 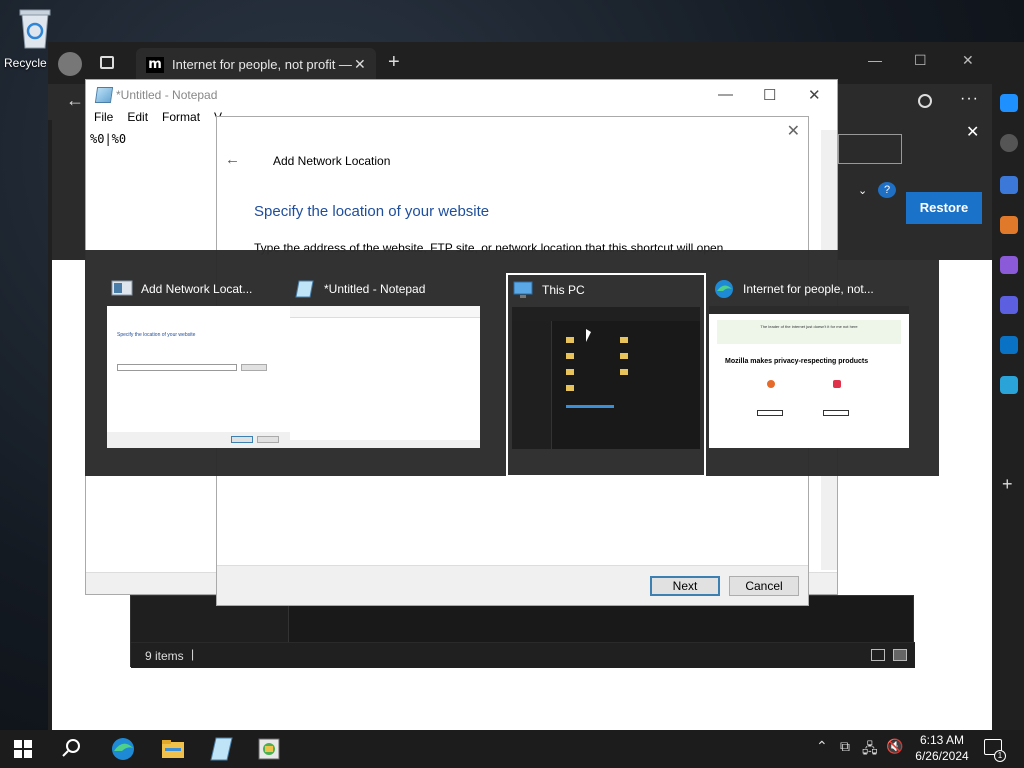 I want to click on network-location-thumbnail: Specify the location of your website, so click(x=202, y=377).